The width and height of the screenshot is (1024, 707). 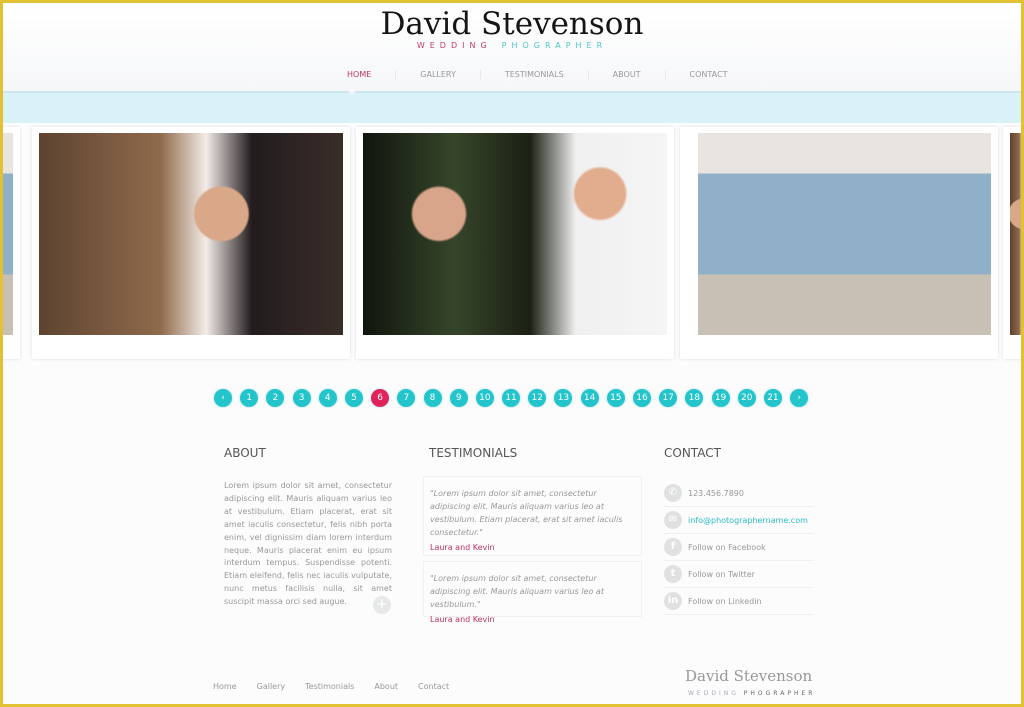 I want to click on contact-item: t Follow on Twitter, so click(x=739, y=574).